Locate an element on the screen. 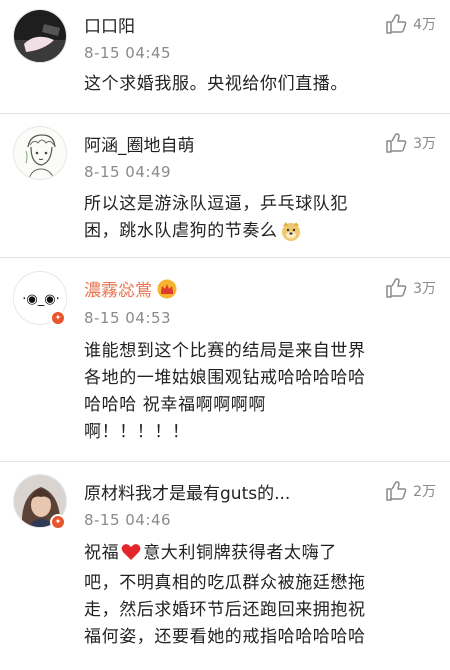 The height and width of the screenshot is (670, 450). like-count: 4万 is located at coordinates (424, 25).